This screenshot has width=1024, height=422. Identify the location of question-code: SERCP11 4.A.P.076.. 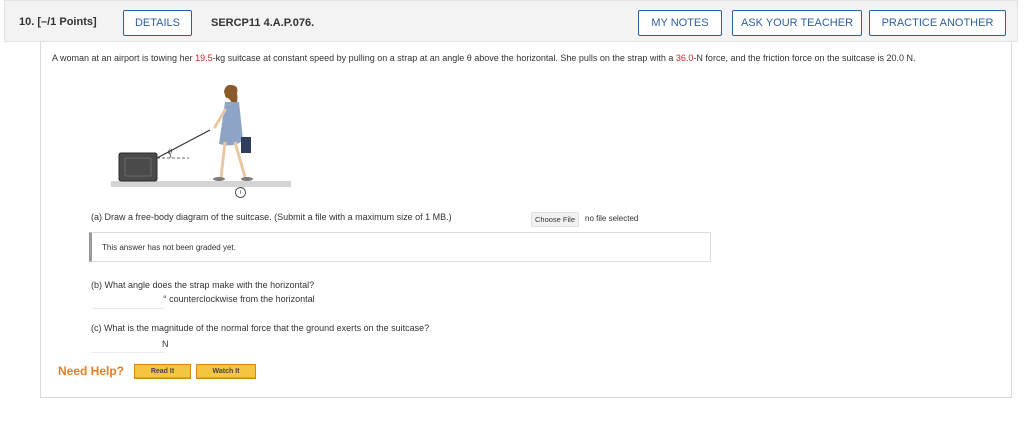
(263, 23).